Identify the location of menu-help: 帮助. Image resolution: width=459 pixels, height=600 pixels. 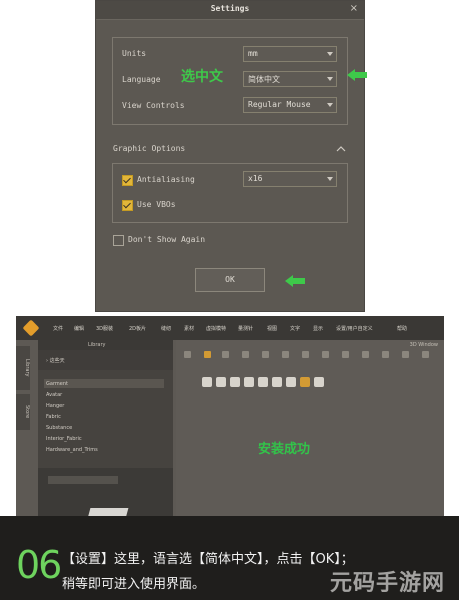
(402, 328).